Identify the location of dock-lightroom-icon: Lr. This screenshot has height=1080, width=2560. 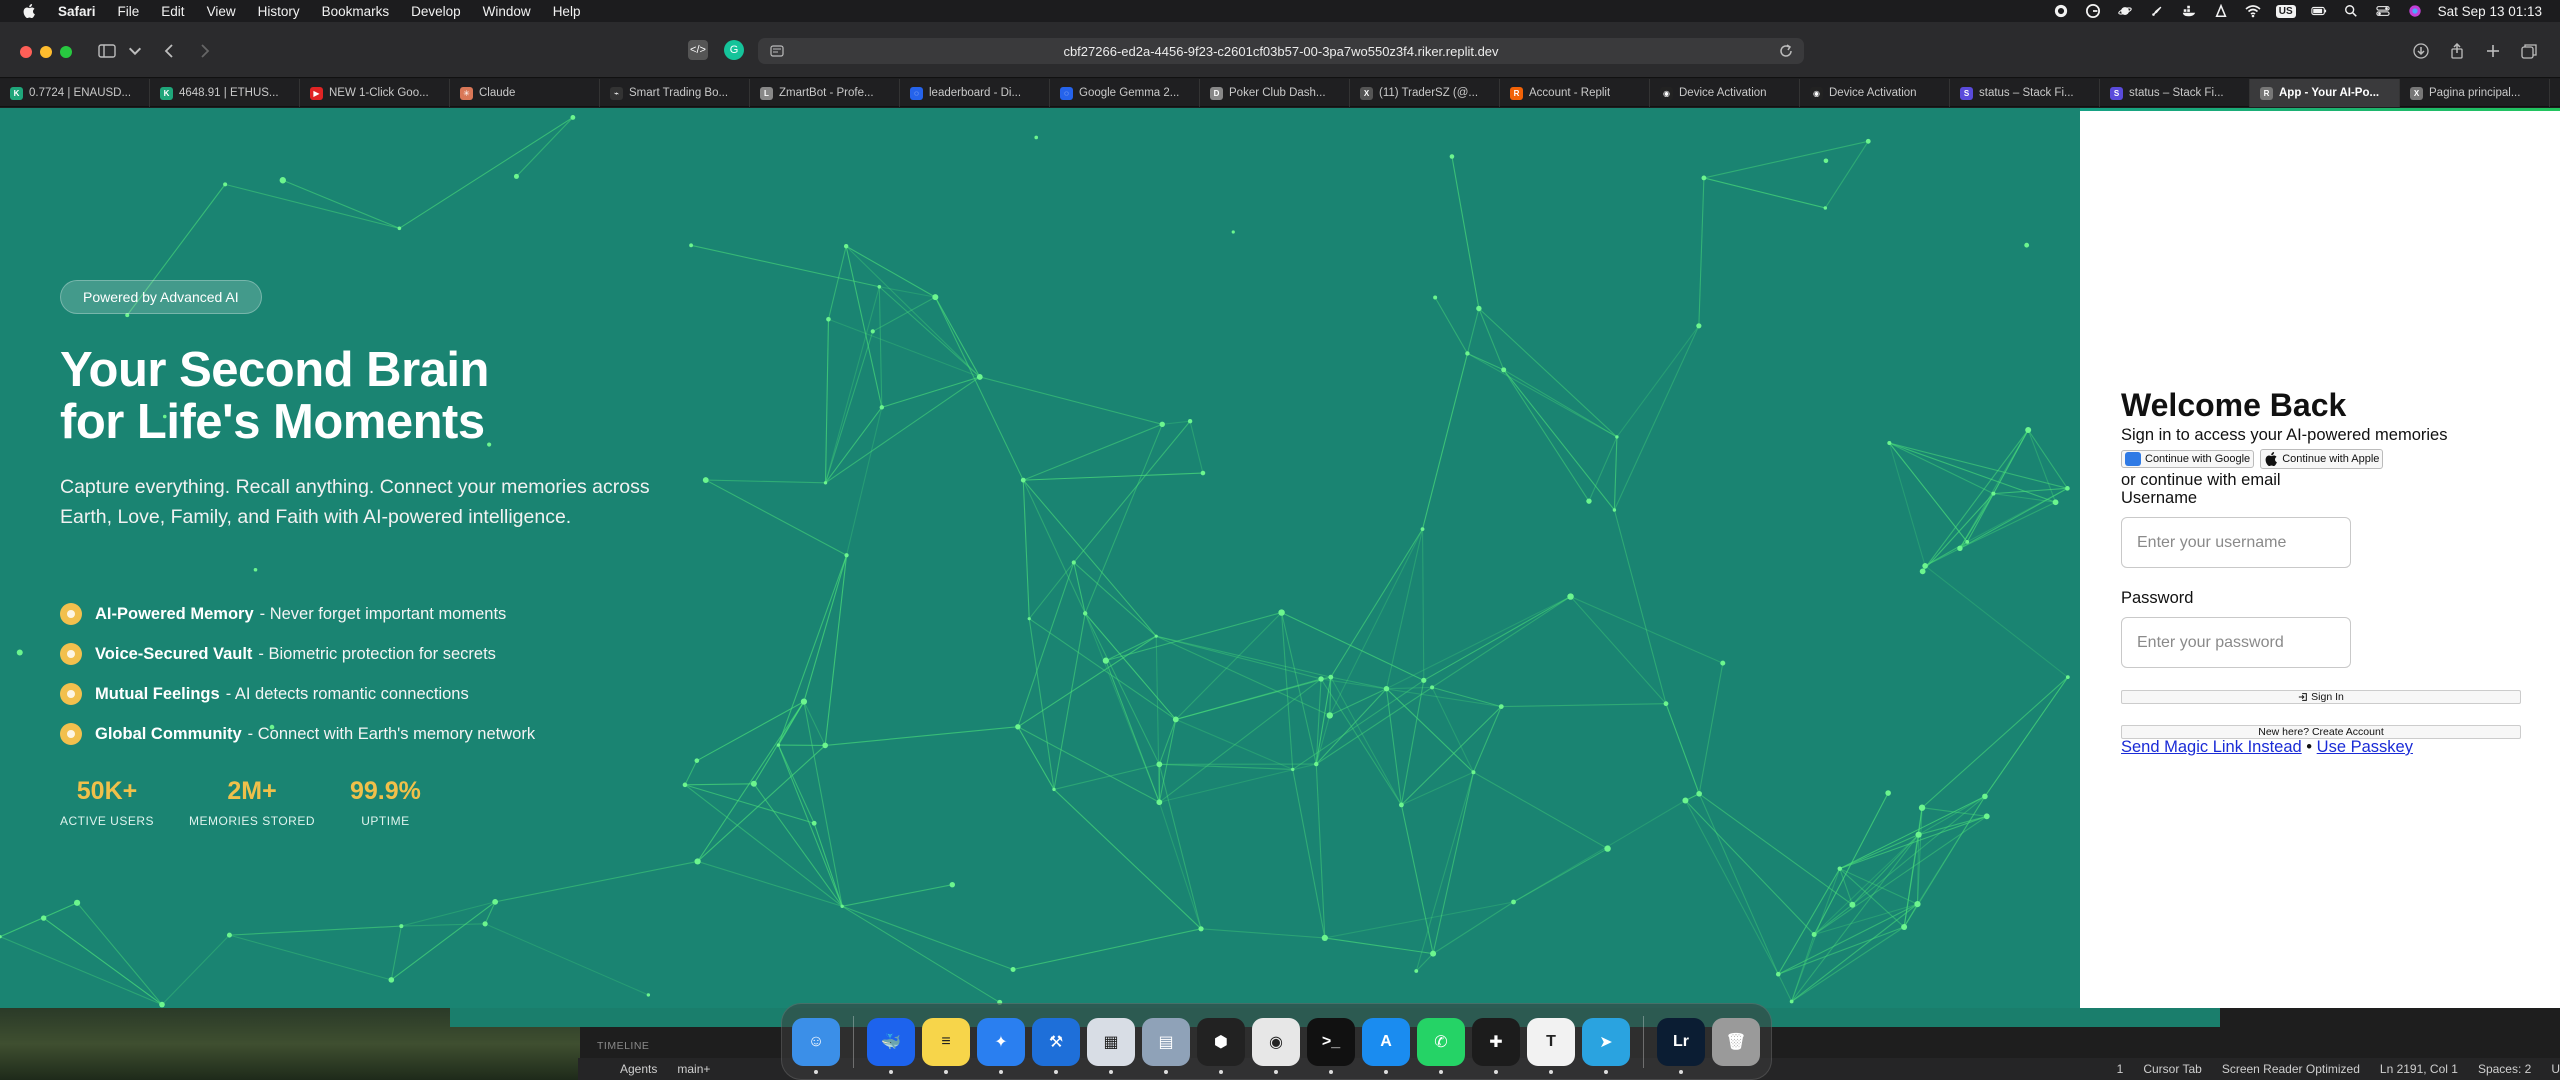
(1681, 1045).